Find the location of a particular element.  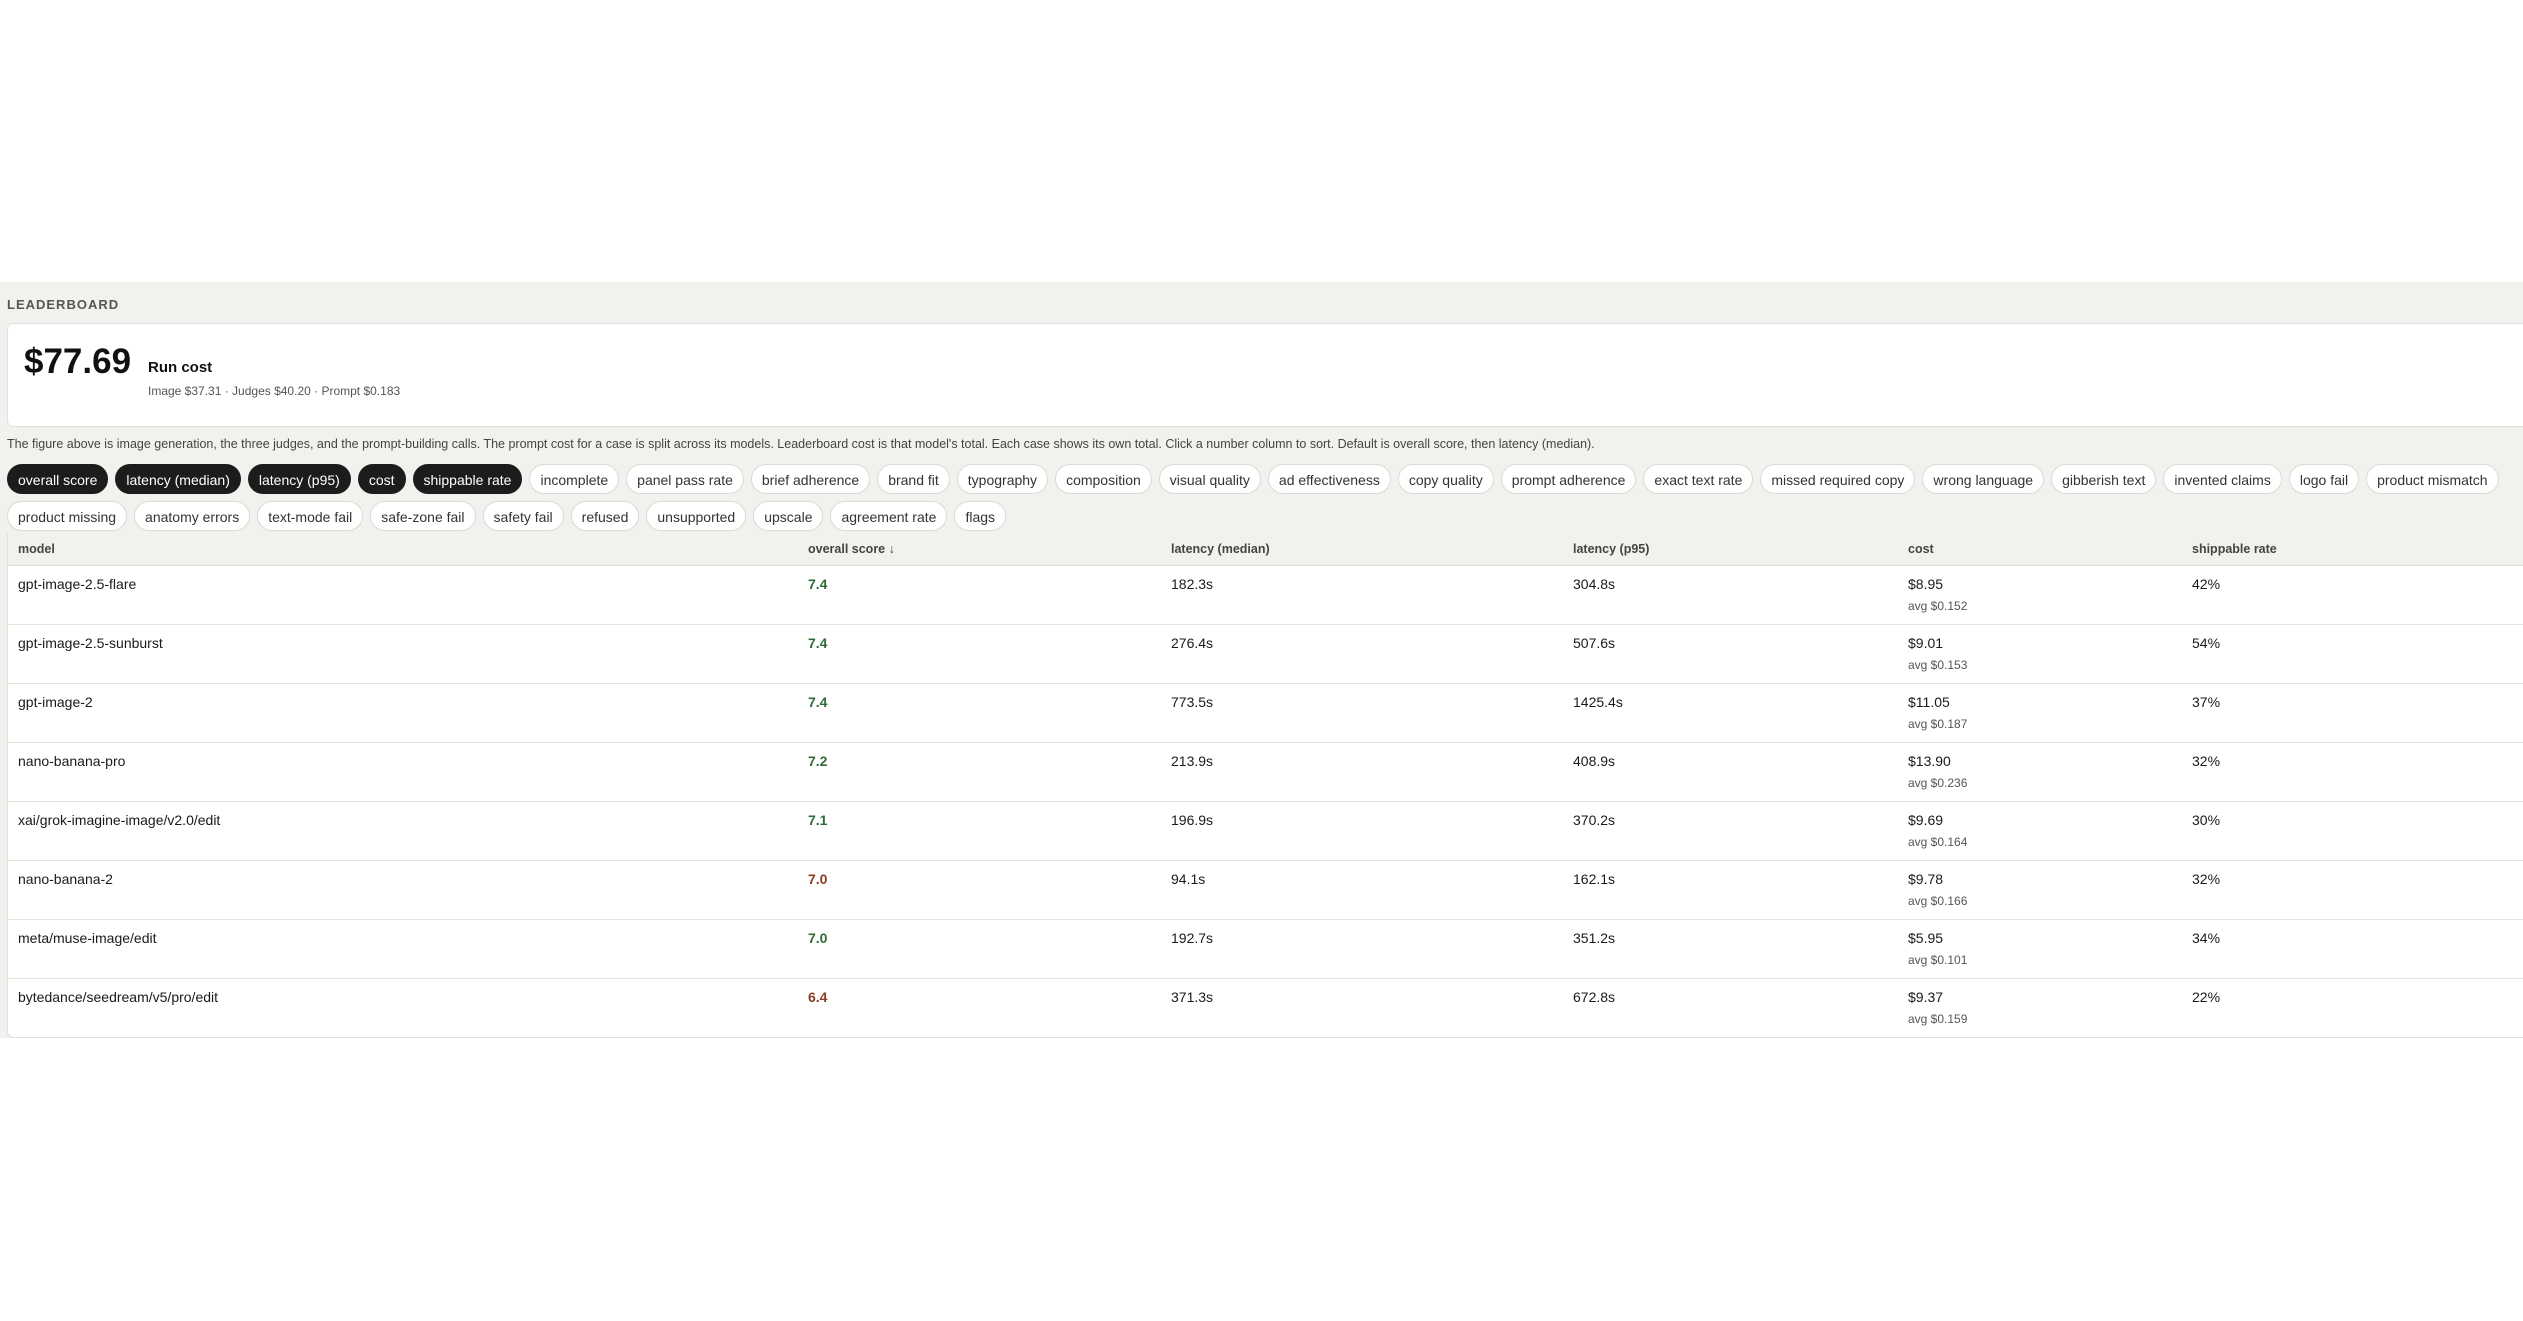

cell-latency-median: 182.3s is located at coordinates (1372, 595).